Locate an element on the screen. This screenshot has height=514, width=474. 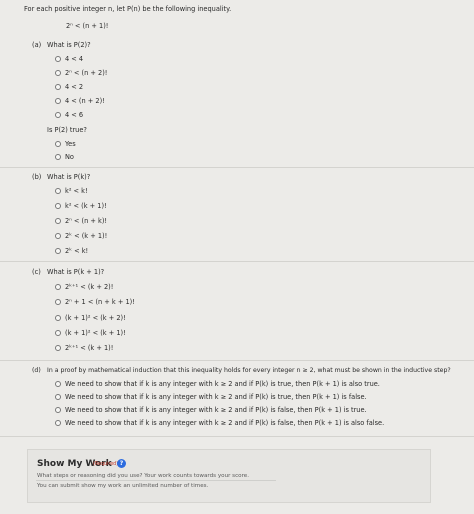
part-c-option-3: (k + 1)² < (k + 2)! is located at coordinates (90, 318).